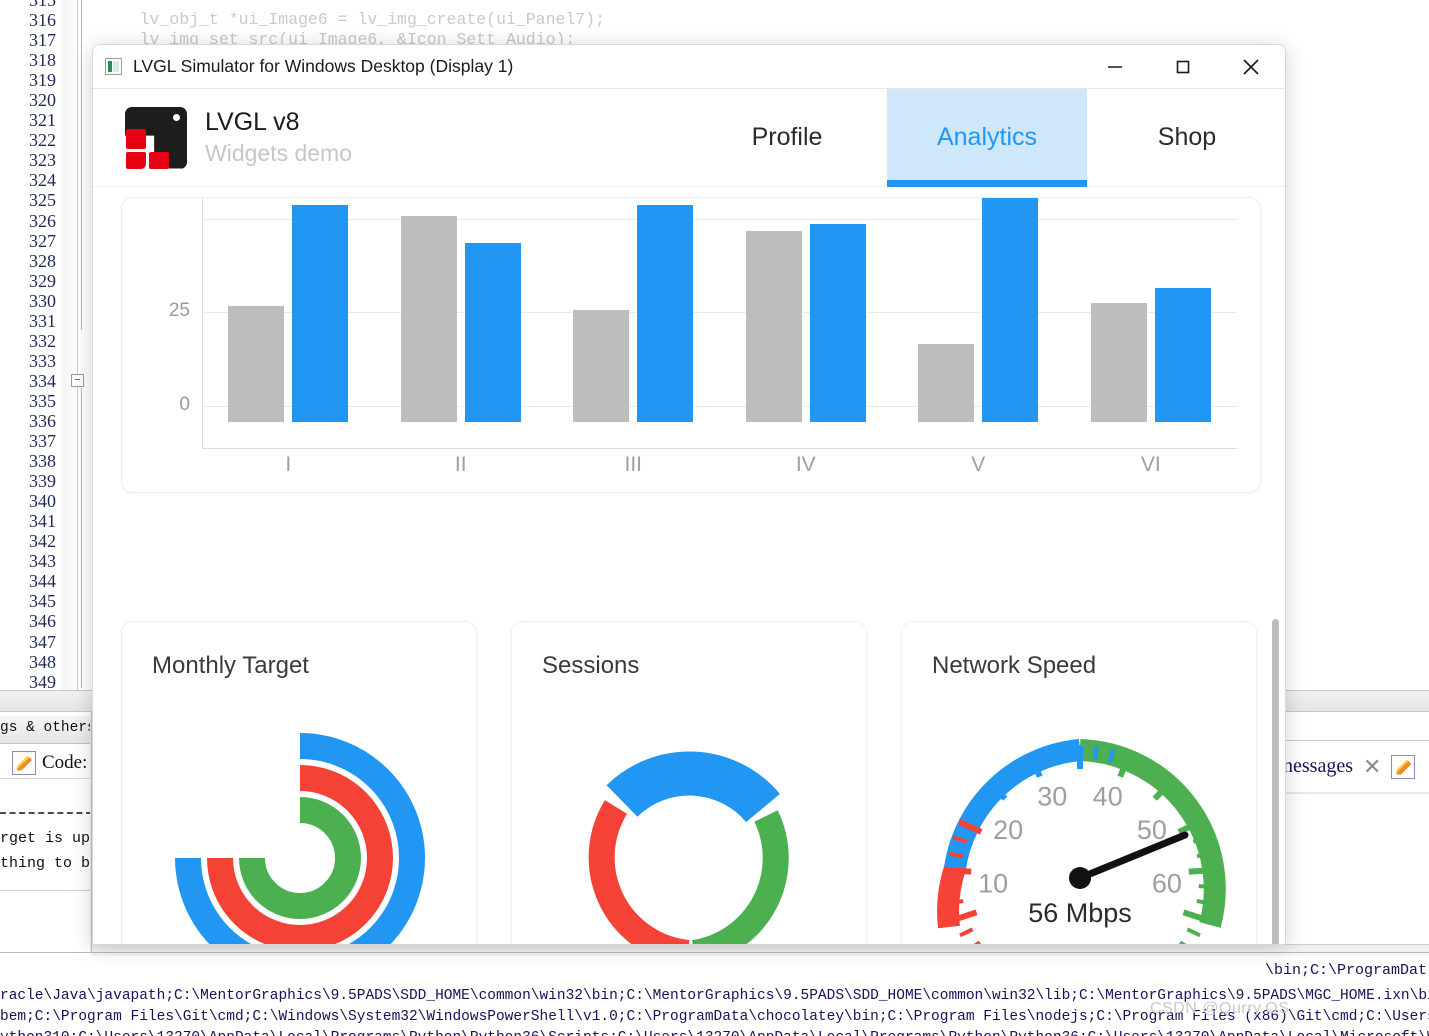 The height and width of the screenshot is (1036, 1429). Describe the element at coordinates (42, 320) in the screenshot. I see `editor-line-number: 331` at that location.